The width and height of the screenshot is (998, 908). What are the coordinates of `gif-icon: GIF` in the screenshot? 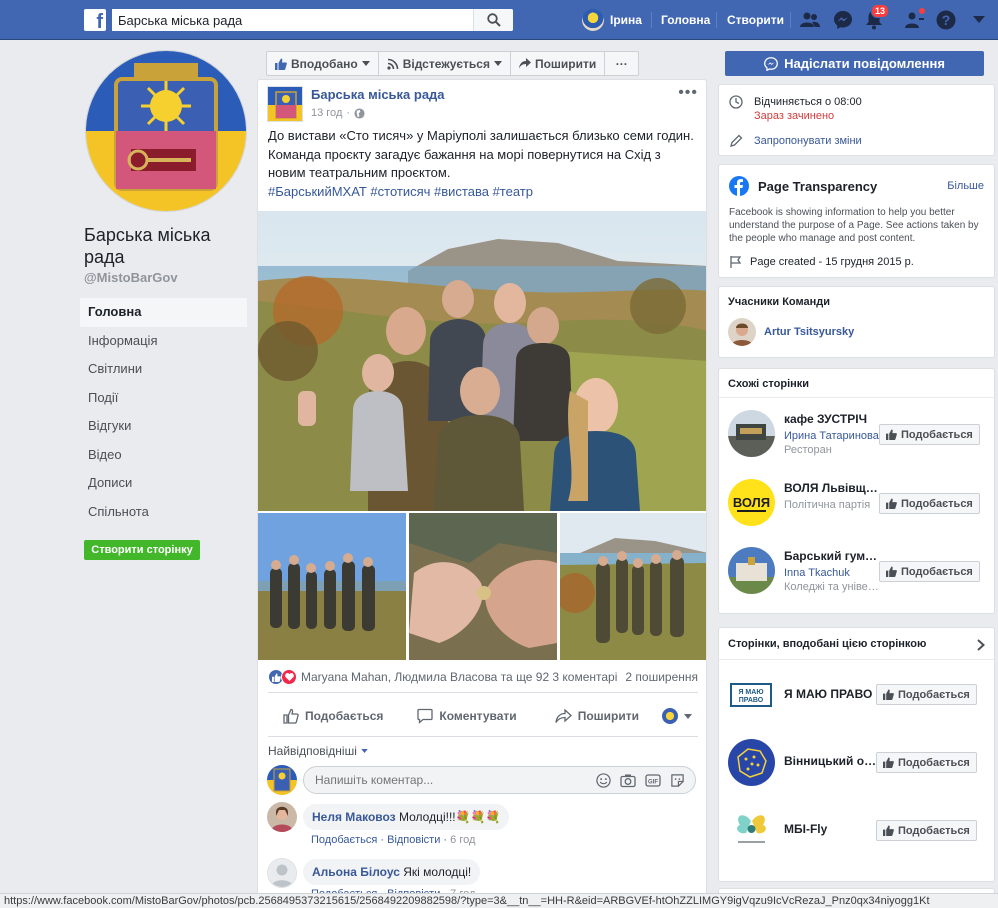 It's located at (653, 780).